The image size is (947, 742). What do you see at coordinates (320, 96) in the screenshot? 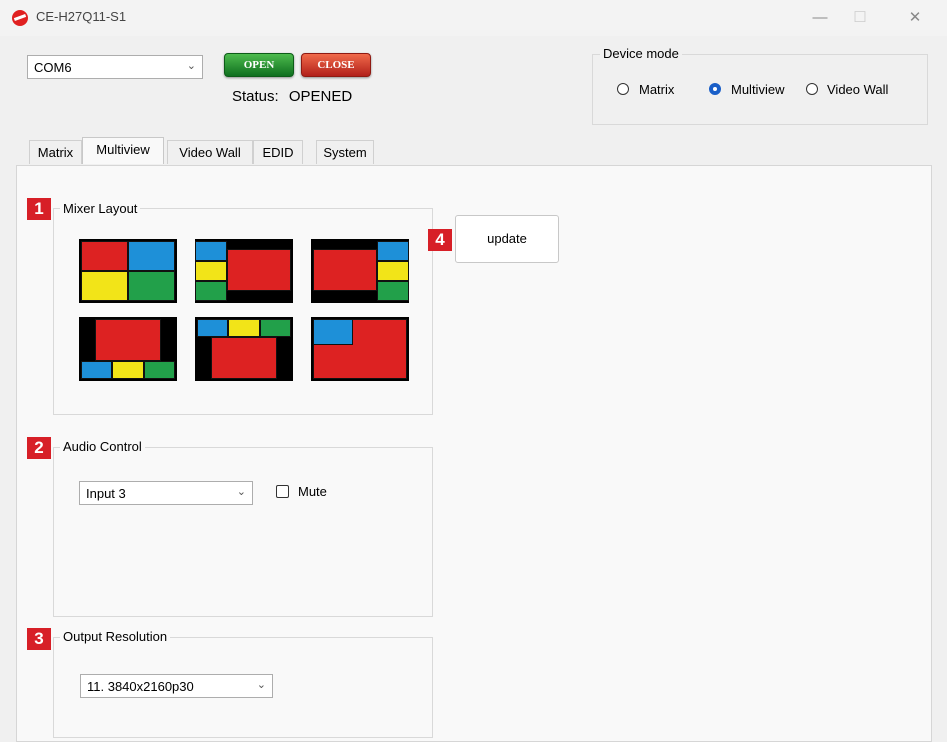
I see `status-value: OPENED` at bounding box center [320, 96].